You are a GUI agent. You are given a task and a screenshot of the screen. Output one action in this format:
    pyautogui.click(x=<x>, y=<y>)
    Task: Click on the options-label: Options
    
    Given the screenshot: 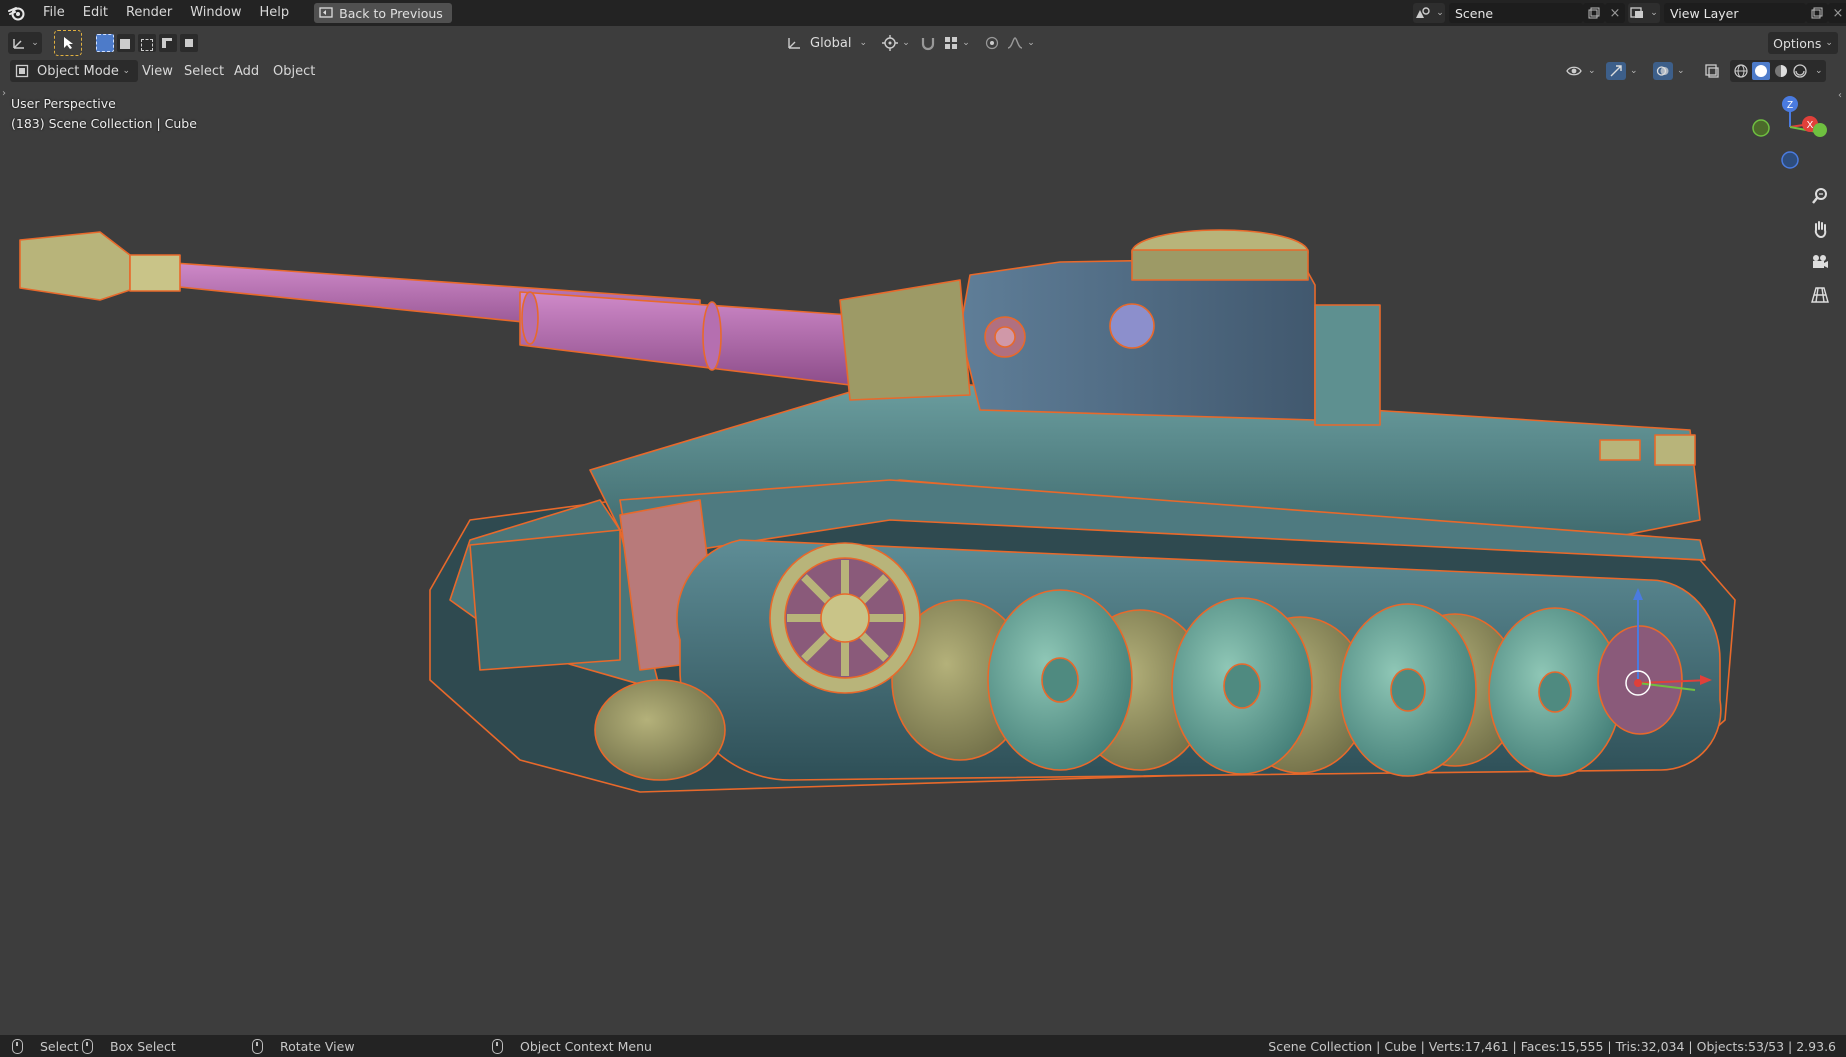 What is the action you would take?
    pyautogui.click(x=1797, y=43)
    